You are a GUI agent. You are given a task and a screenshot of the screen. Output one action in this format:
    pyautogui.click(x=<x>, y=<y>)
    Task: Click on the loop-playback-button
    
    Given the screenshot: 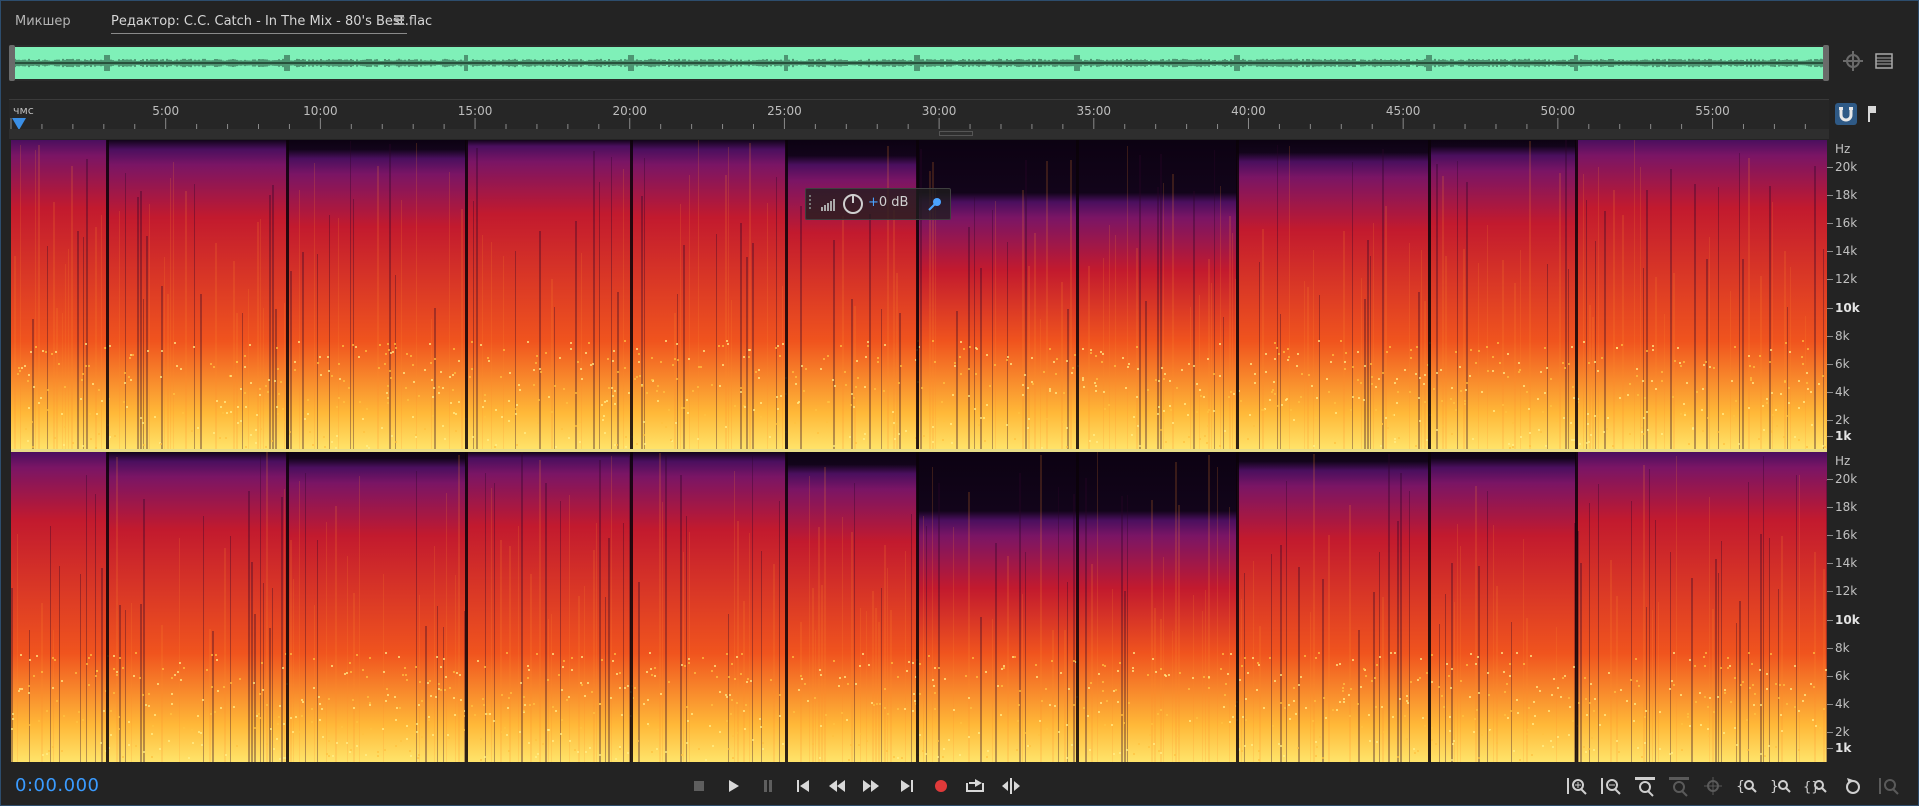 What is the action you would take?
    pyautogui.click(x=975, y=786)
    